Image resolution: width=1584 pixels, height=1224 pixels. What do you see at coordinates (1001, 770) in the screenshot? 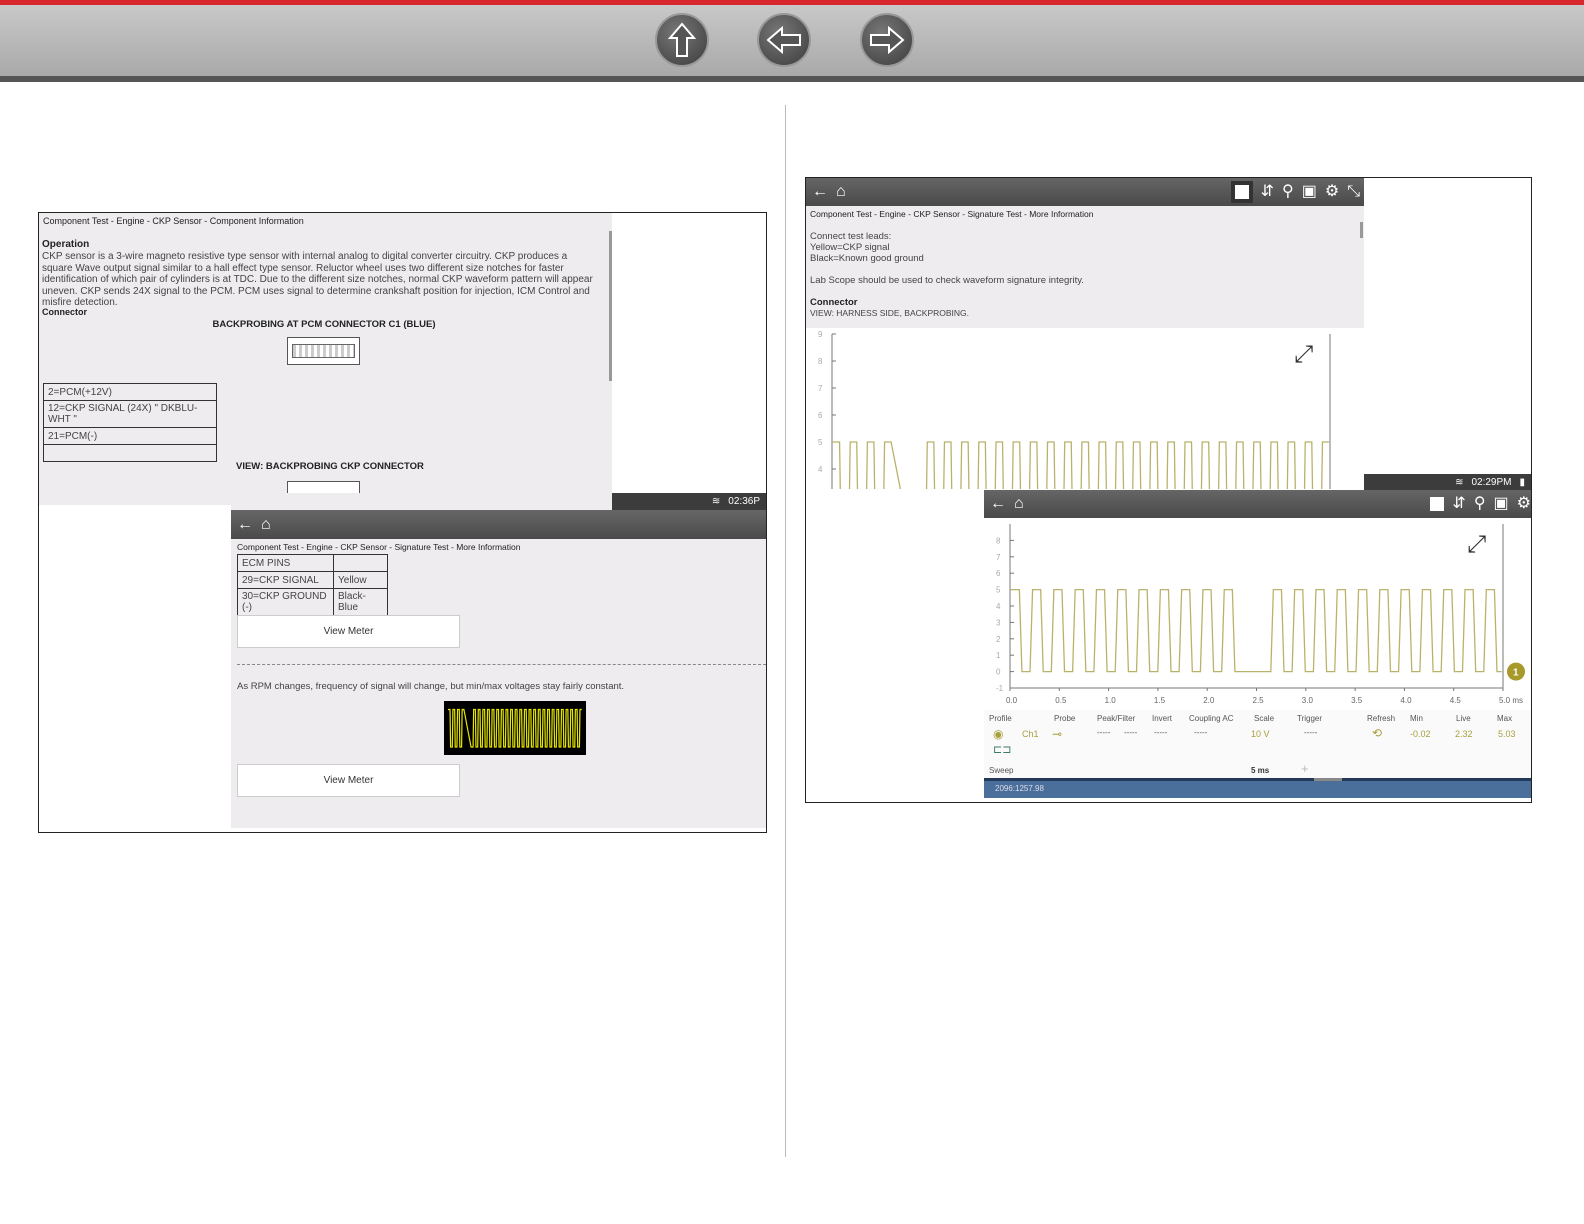
I see `sweep-label: Sweep` at bounding box center [1001, 770].